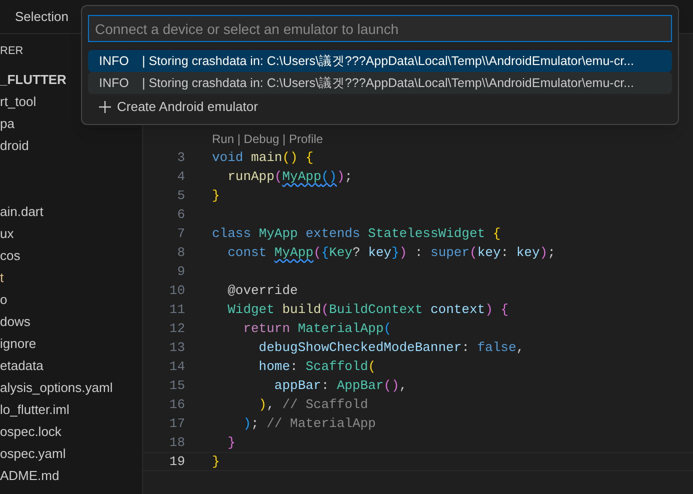 The height and width of the screenshot is (494, 693). Describe the element at coordinates (380, 28) in the screenshot. I see `search-field: Connect a device or select an emulator to launch` at that location.